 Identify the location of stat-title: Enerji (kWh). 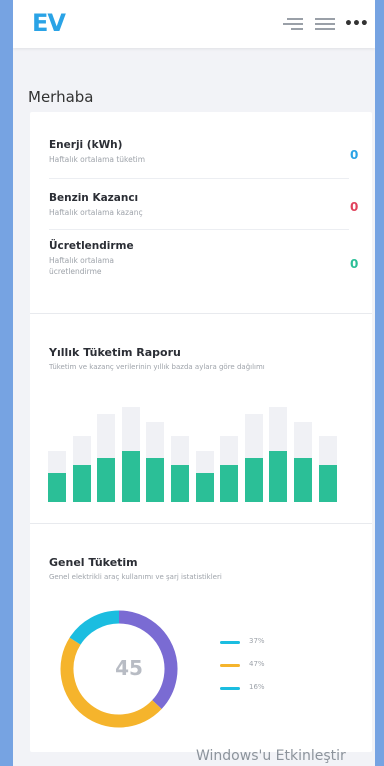
(86, 145).